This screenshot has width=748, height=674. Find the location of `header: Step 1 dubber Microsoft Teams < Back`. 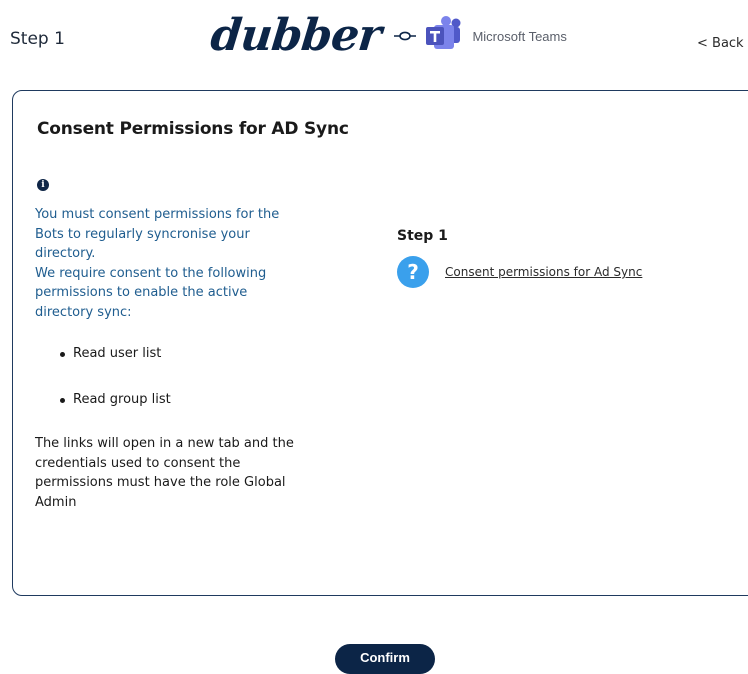

header: Step 1 dubber Microsoft Teams < Back is located at coordinates (374, 42).